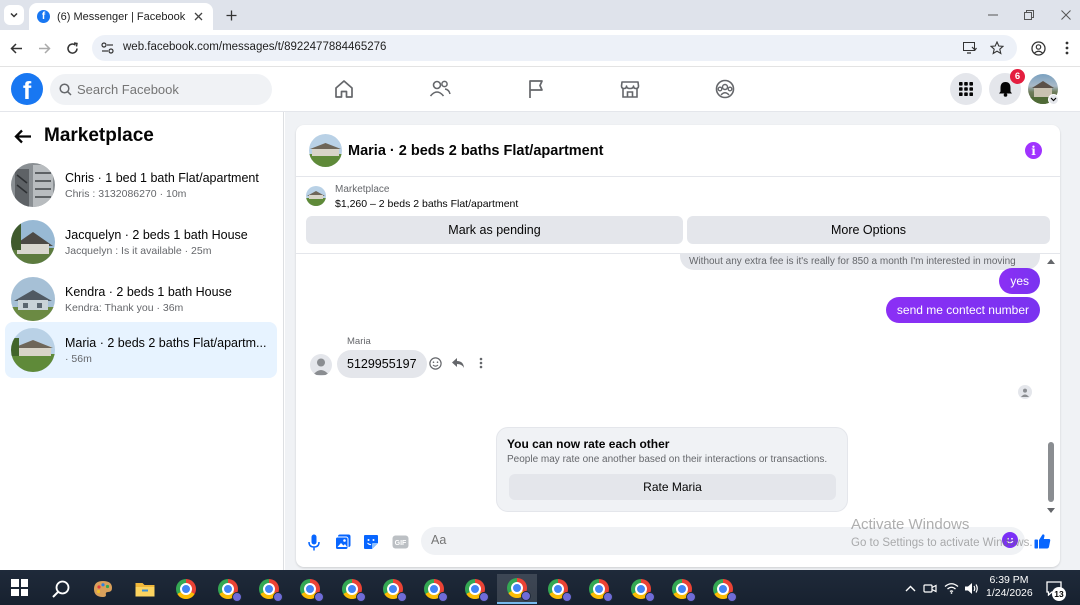  Describe the element at coordinates (107, 48) in the screenshot. I see `site-settings-icon` at that location.